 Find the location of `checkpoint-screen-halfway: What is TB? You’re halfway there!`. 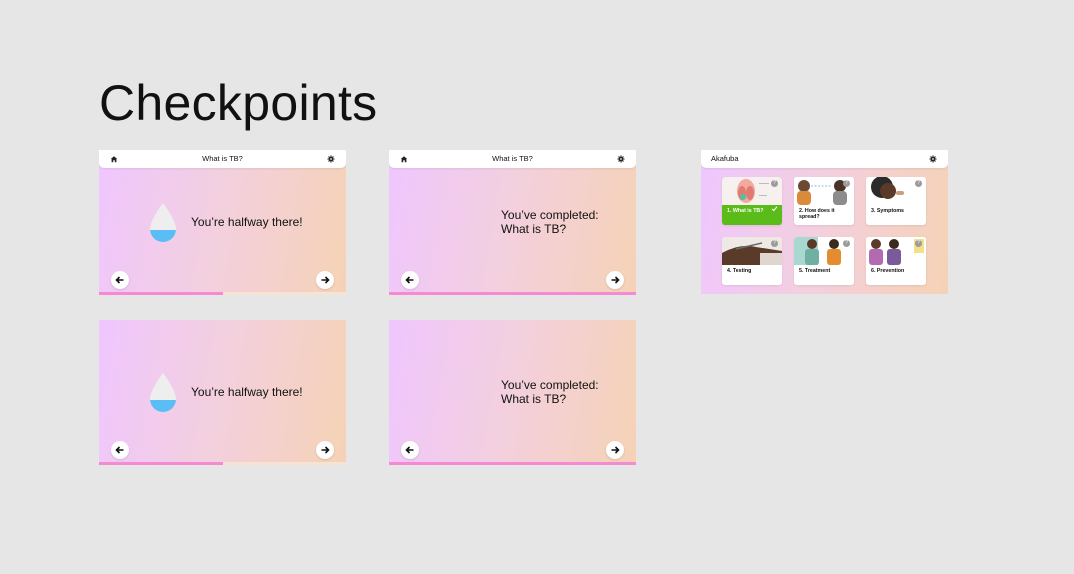

checkpoint-screen-halfway: What is TB? You’re halfway there! is located at coordinates (222, 222).